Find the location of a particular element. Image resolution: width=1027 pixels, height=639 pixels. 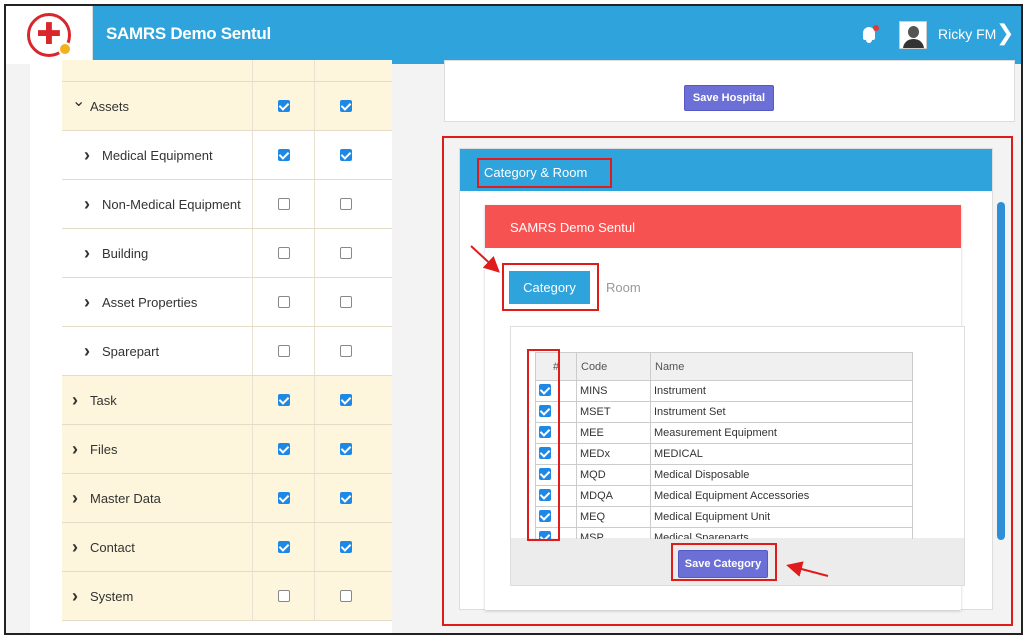

permission-row-toggle: ⌄ Assets is located at coordinates (157, 106).